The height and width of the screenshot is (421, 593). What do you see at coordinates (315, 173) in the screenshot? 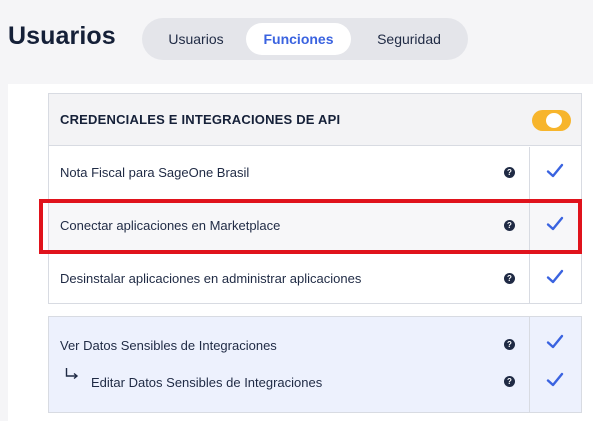
I see `permission-row: Nota Fiscal para SageOne Brasil ?` at bounding box center [315, 173].